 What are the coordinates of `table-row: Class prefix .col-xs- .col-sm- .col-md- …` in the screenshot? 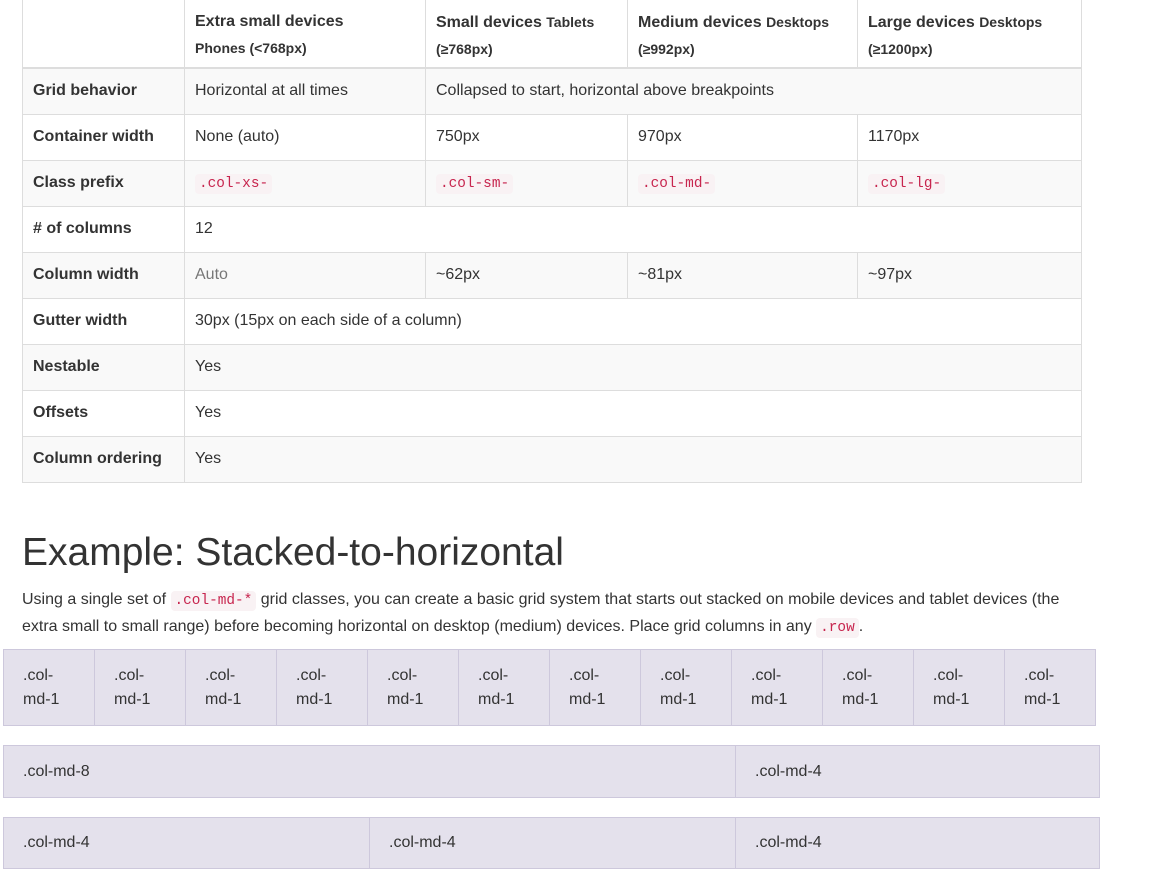 It's located at (552, 183).